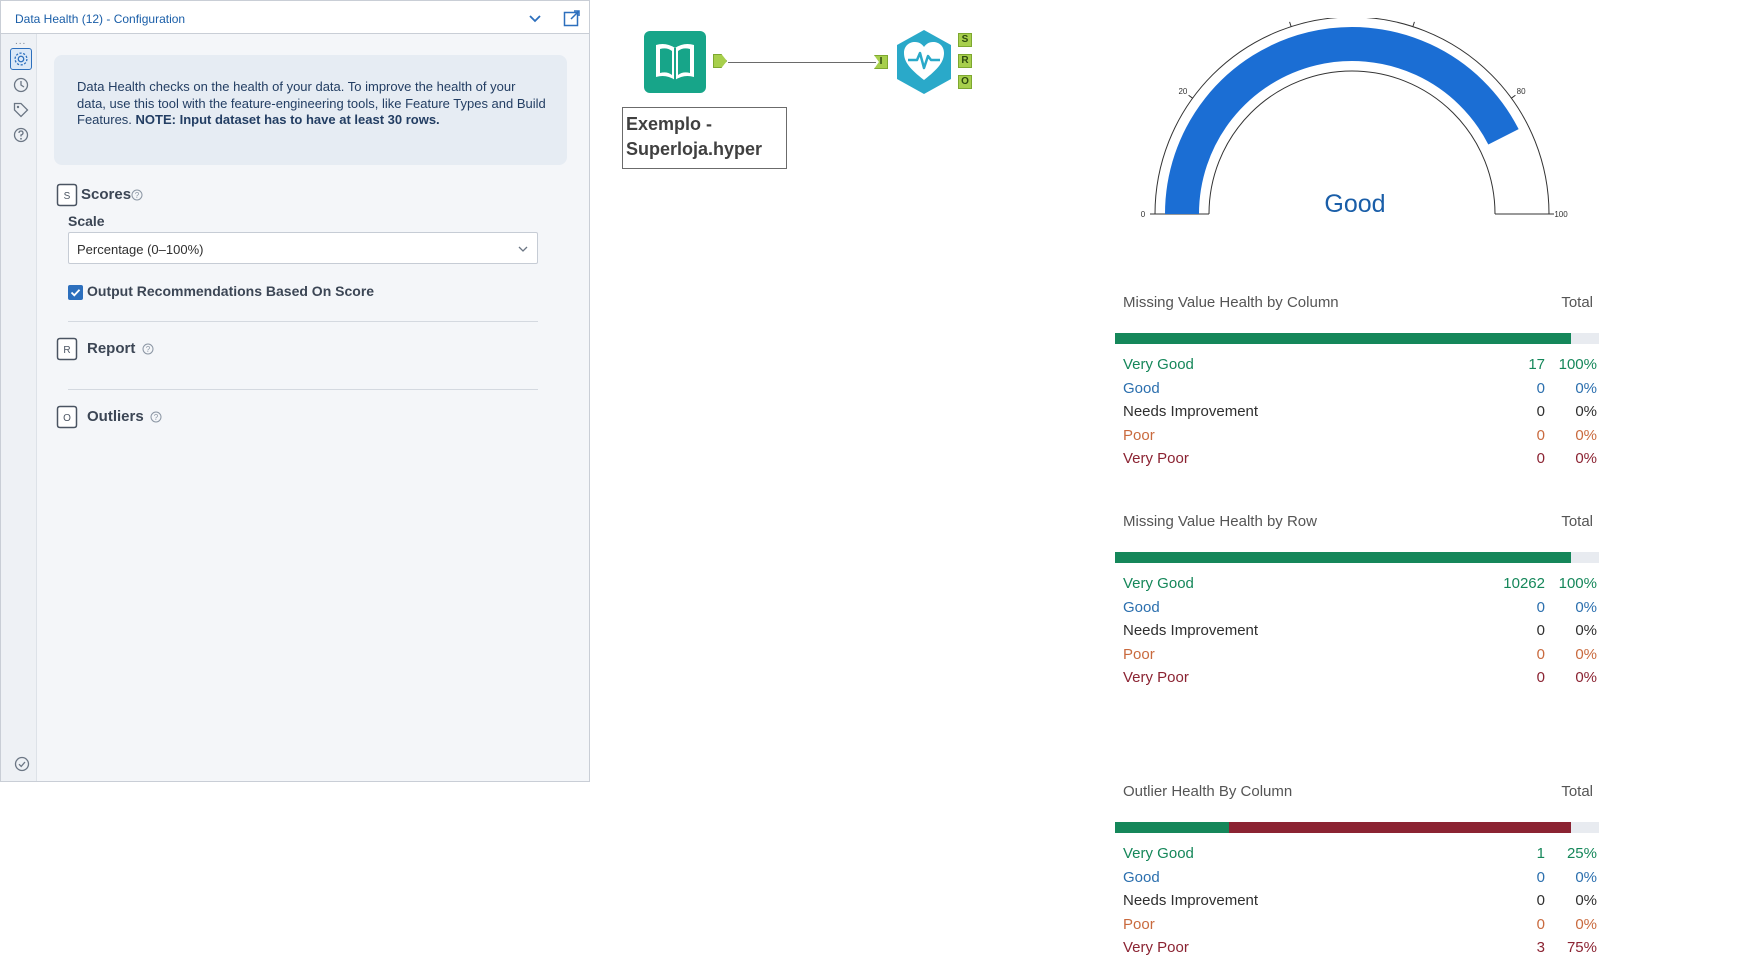  I want to click on report-section-letter: R, so click(66, 350).